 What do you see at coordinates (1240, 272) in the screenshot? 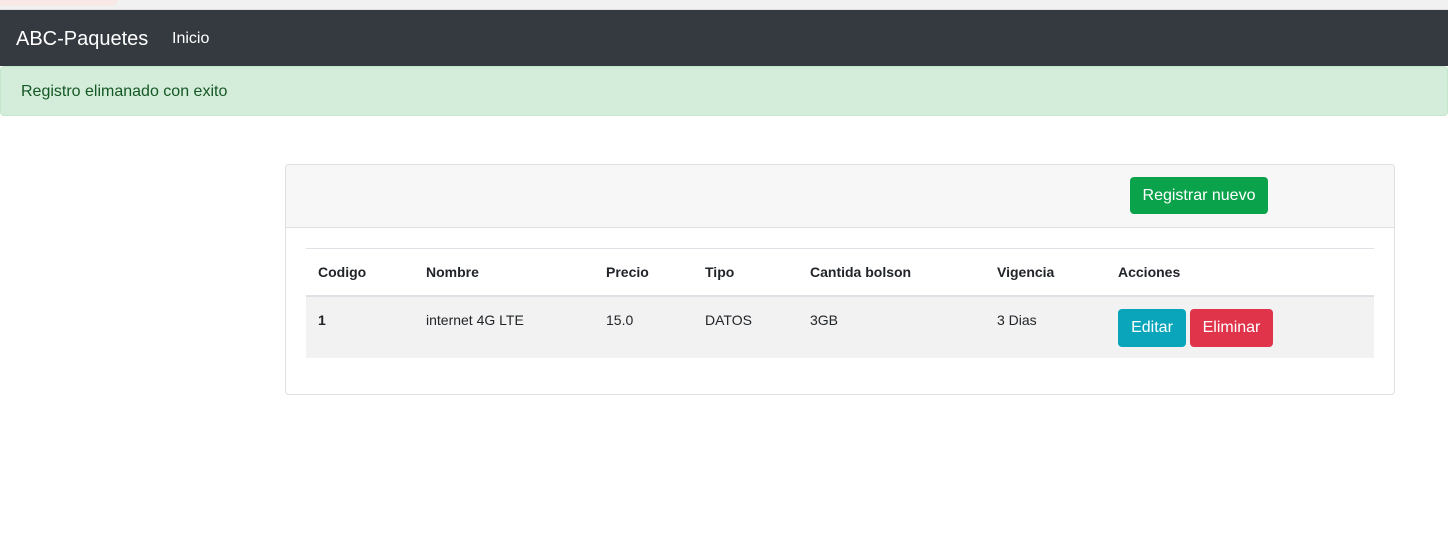
I see `column-header-acciones: Acciones` at bounding box center [1240, 272].